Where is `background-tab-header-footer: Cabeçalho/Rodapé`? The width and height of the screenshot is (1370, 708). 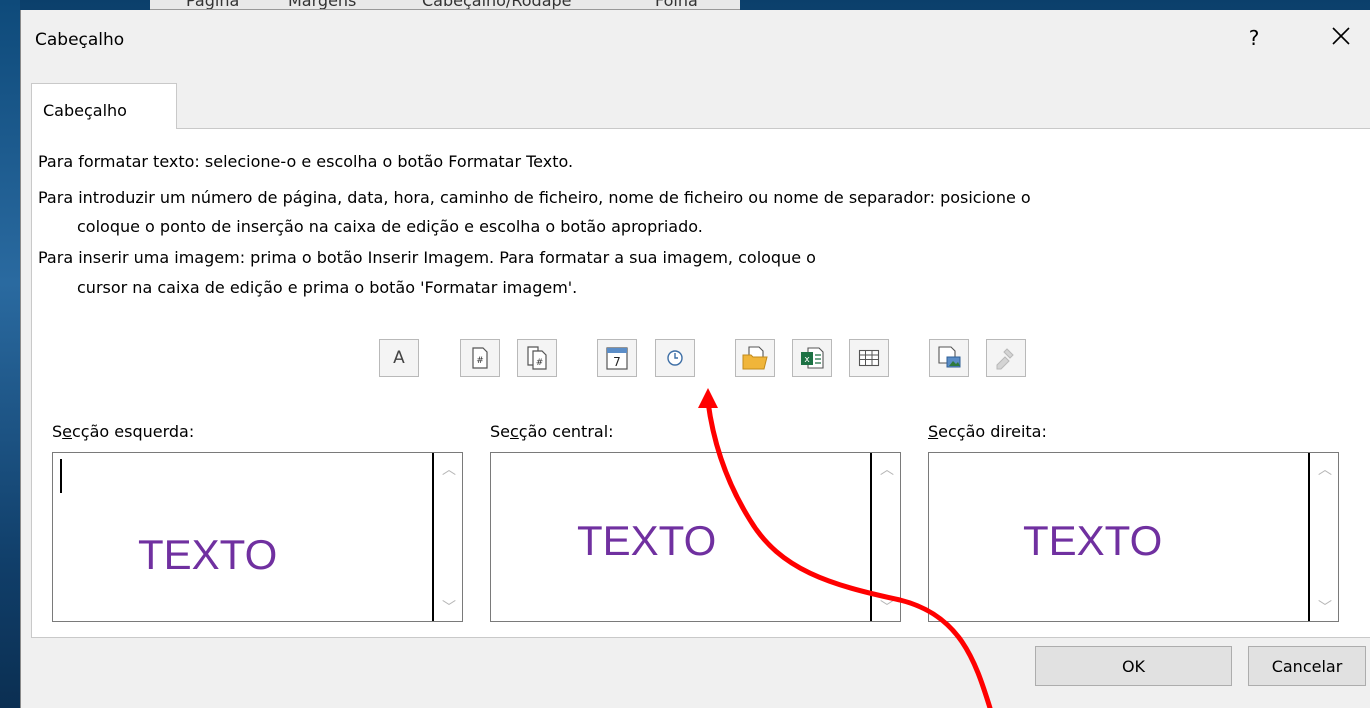
background-tab-header-footer: Cabeçalho/Rodapé is located at coordinates (497, 5).